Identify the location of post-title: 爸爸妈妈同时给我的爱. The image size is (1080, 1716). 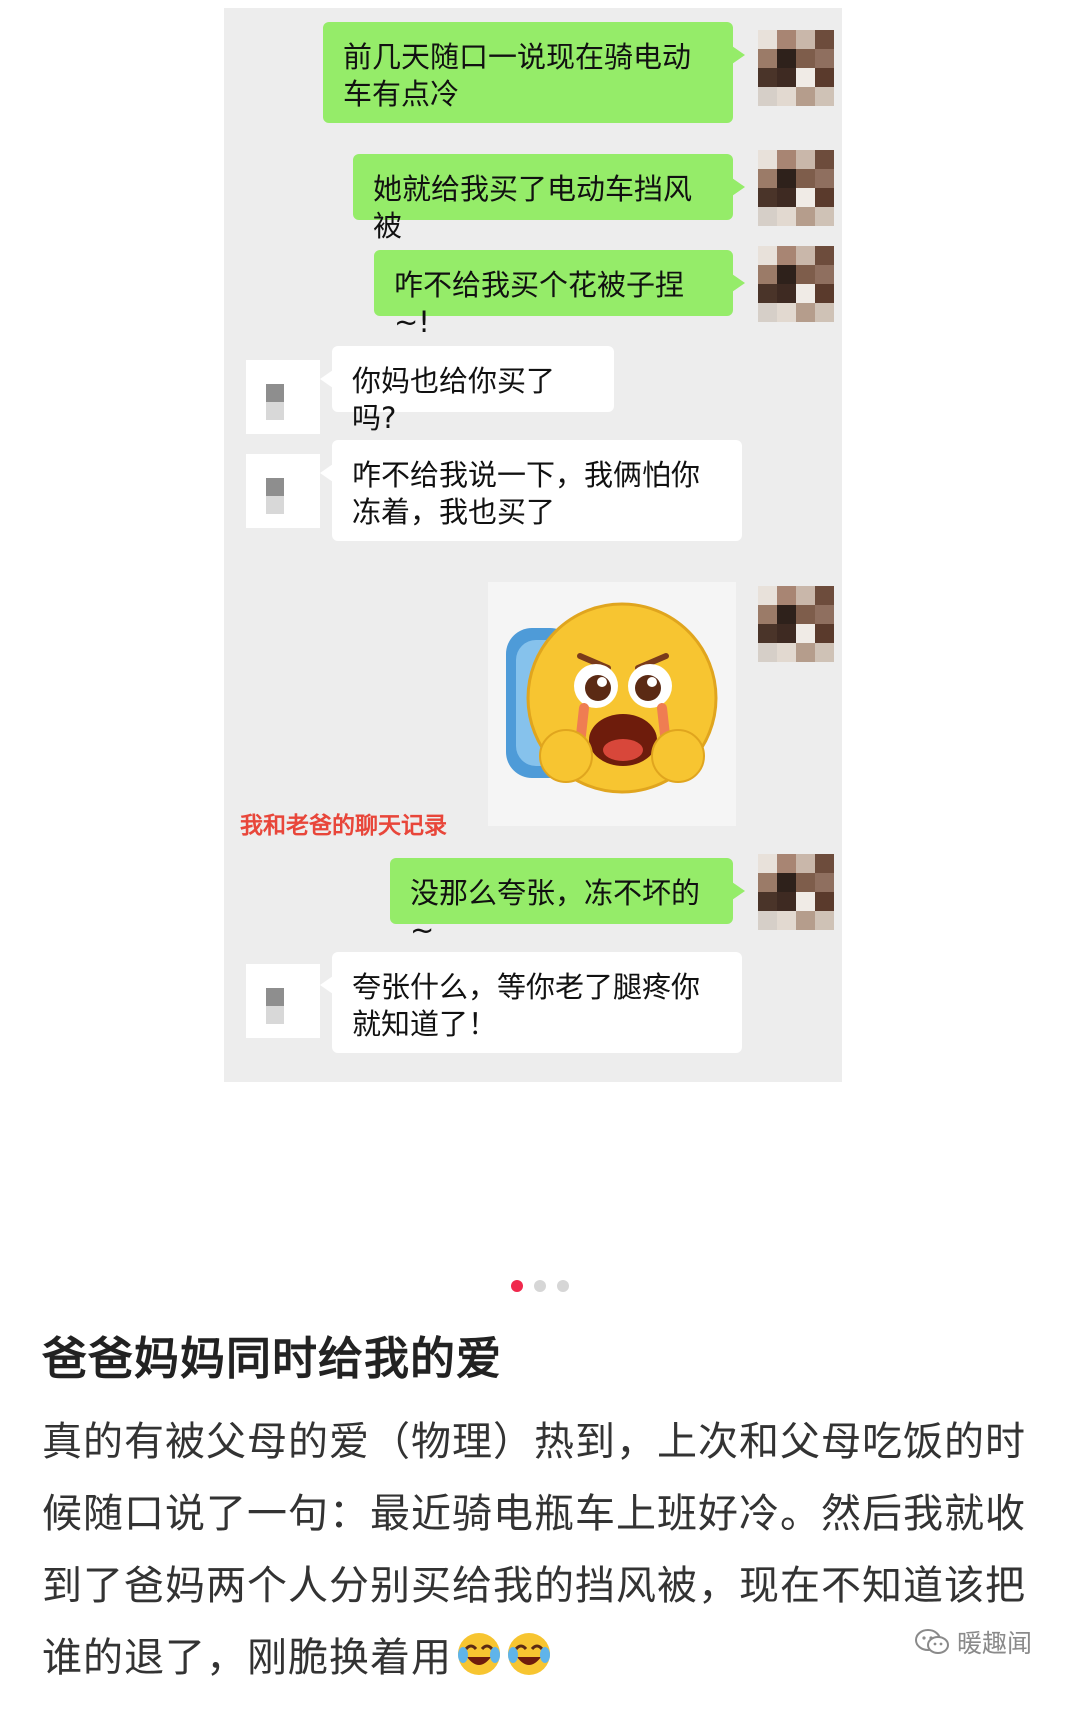
(272, 1358).